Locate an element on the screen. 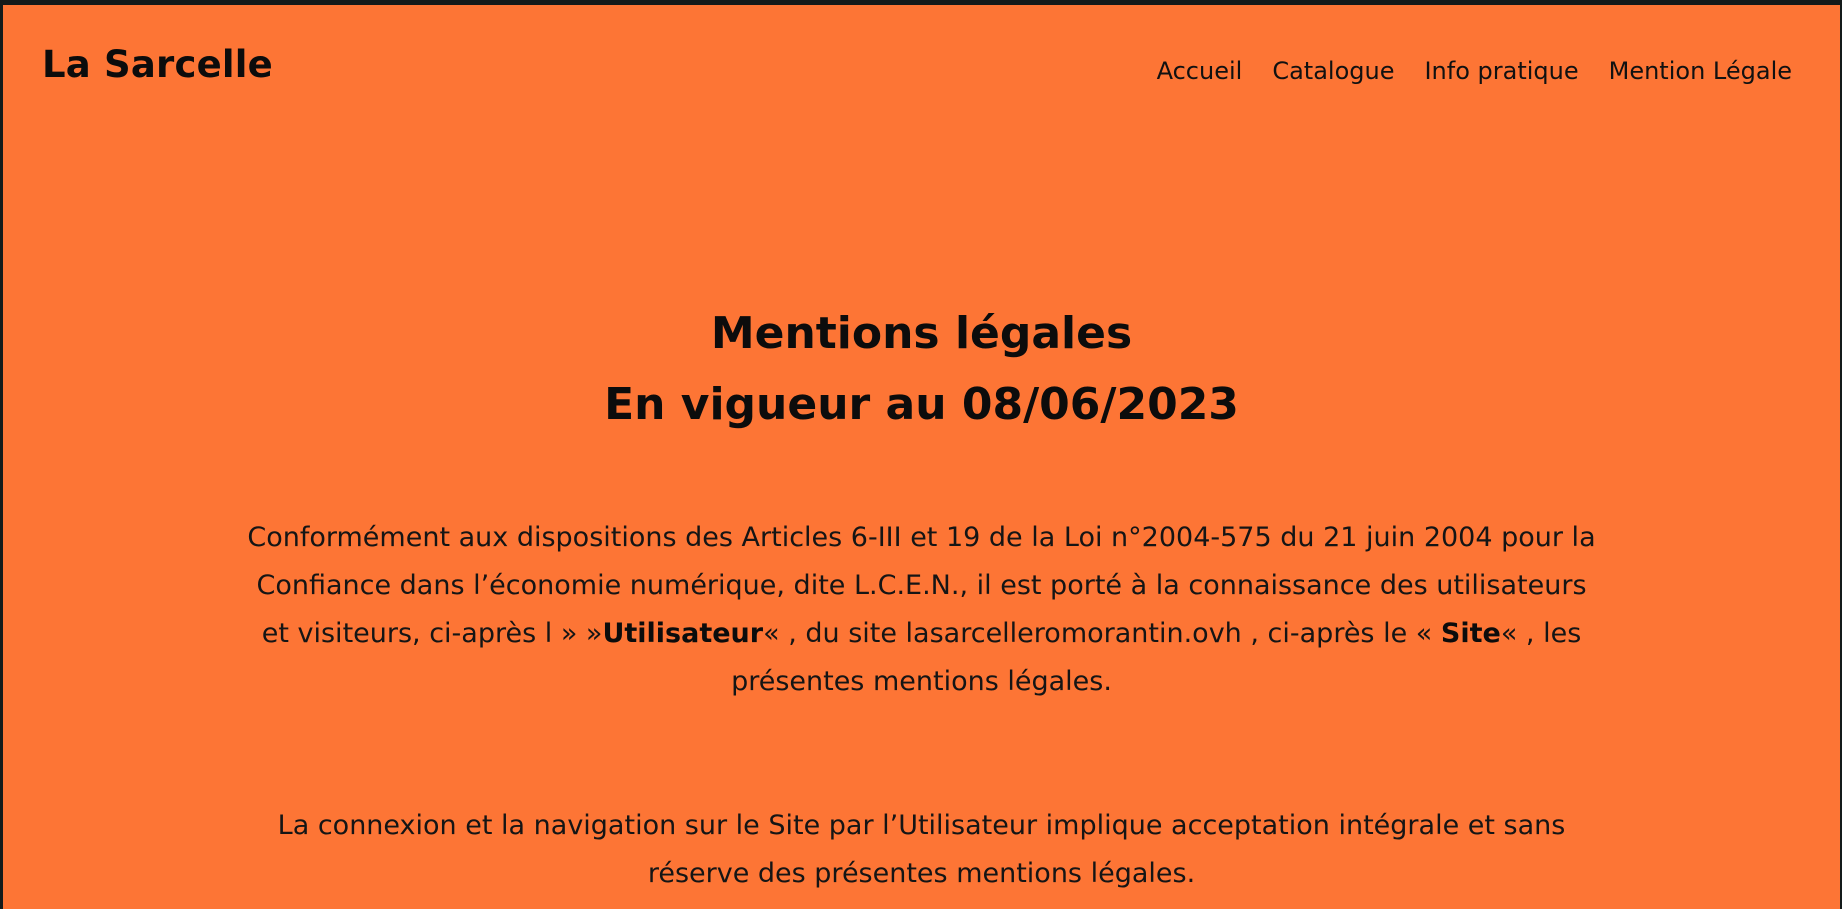 This screenshot has width=1842, height=909. nav-item-accueil: Accueil is located at coordinates (1200, 71).